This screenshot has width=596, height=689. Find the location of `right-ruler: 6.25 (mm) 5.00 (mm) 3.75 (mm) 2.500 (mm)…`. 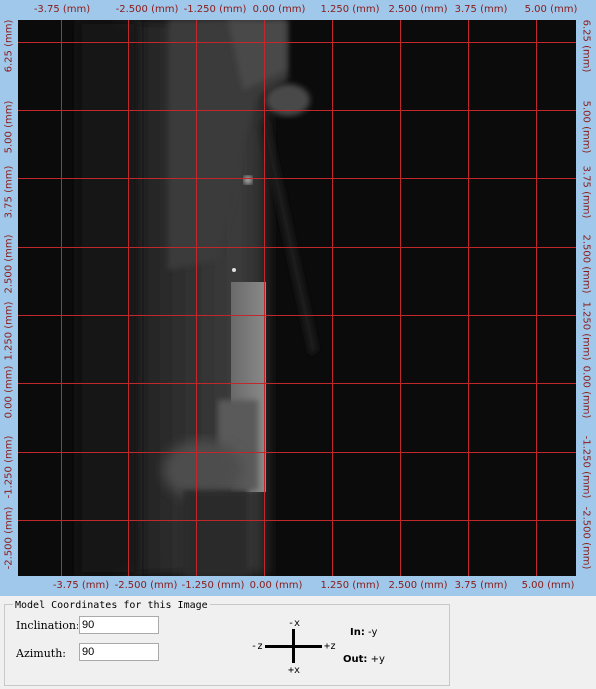

right-ruler: 6.25 (mm) 5.00 (mm) 3.75 (mm) 2.500 (mm)… is located at coordinates (586, 298).